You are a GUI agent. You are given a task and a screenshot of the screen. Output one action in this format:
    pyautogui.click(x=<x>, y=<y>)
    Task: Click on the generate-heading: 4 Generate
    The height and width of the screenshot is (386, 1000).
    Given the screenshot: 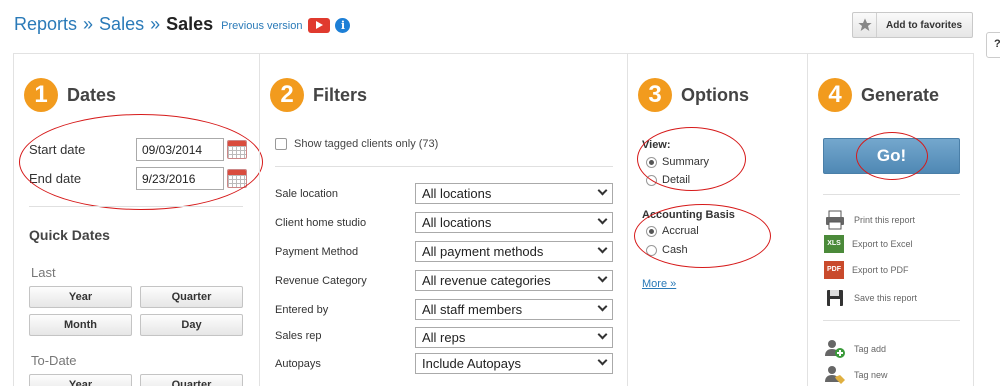 What is the action you would take?
    pyautogui.click(x=878, y=95)
    